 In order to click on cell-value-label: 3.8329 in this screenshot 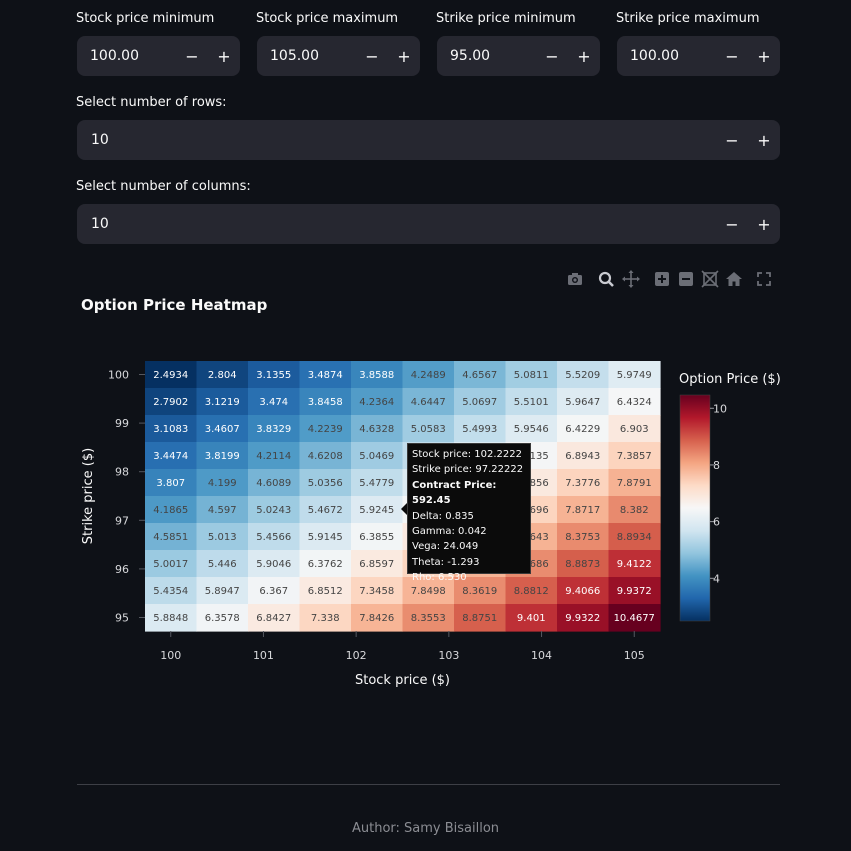, I will do `click(273, 429)`.